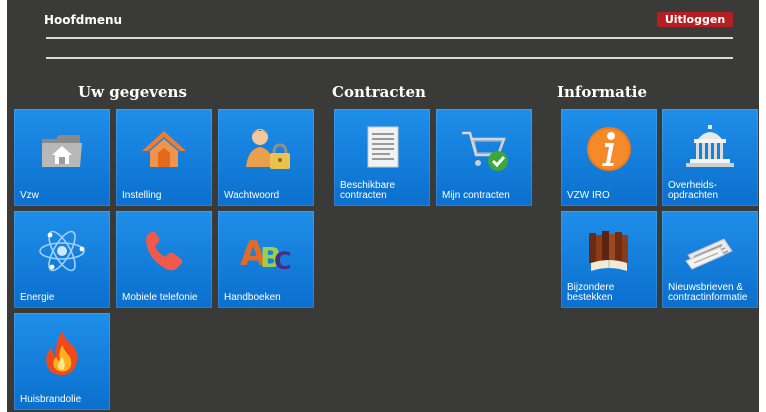 This screenshot has width=766, height=412. I want to click on tile-label: Mobiele telefonie, so click(160, 297).